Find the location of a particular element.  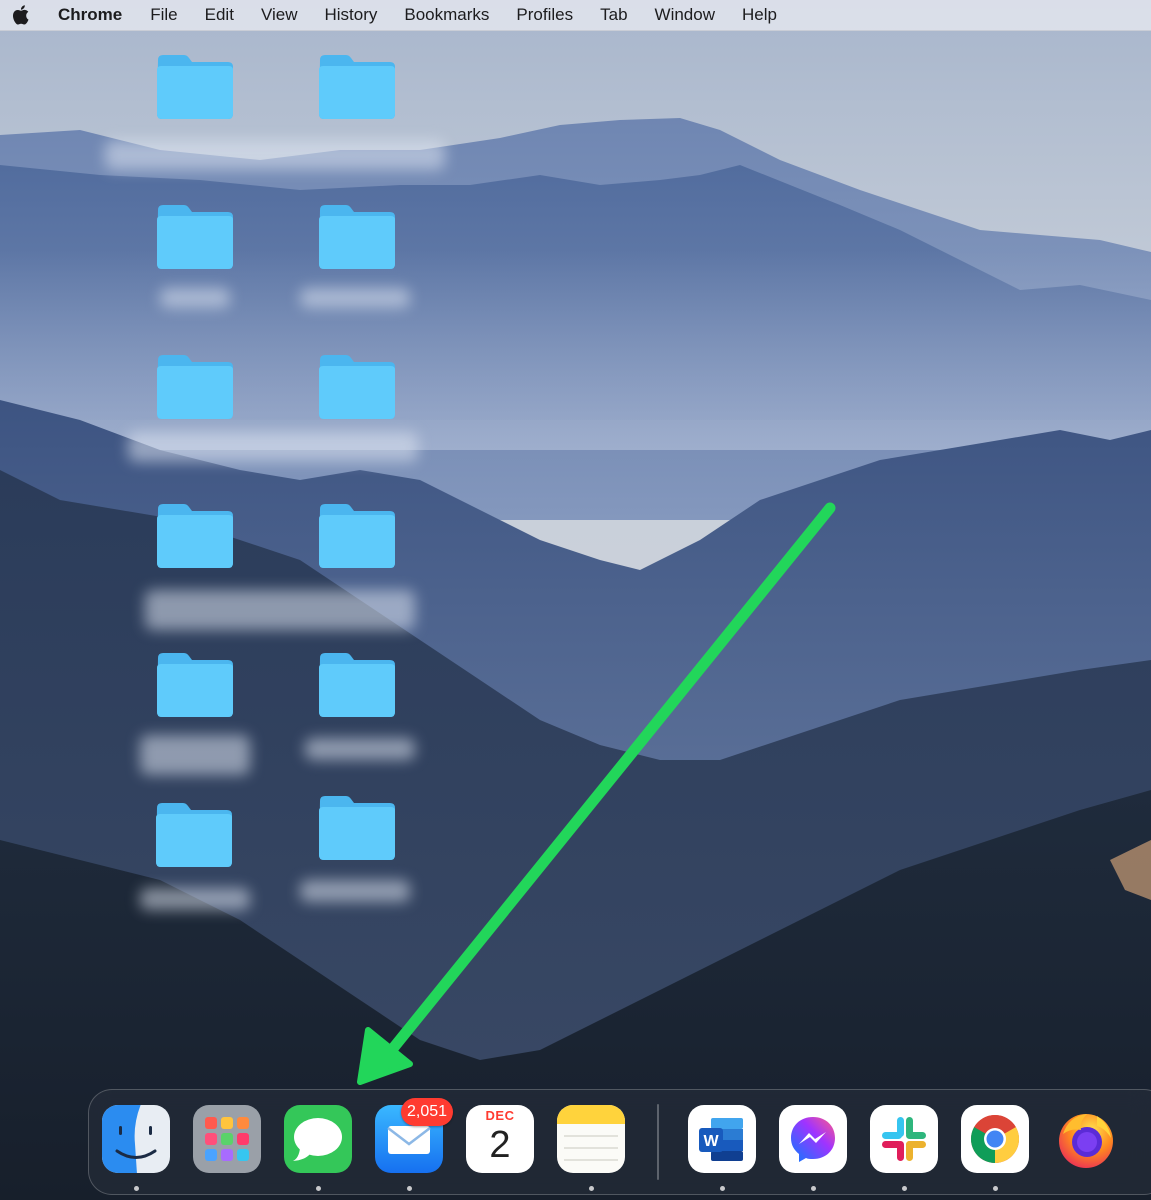

mail-unread-badge: 2,051 is located at coordinates (427, 1112).